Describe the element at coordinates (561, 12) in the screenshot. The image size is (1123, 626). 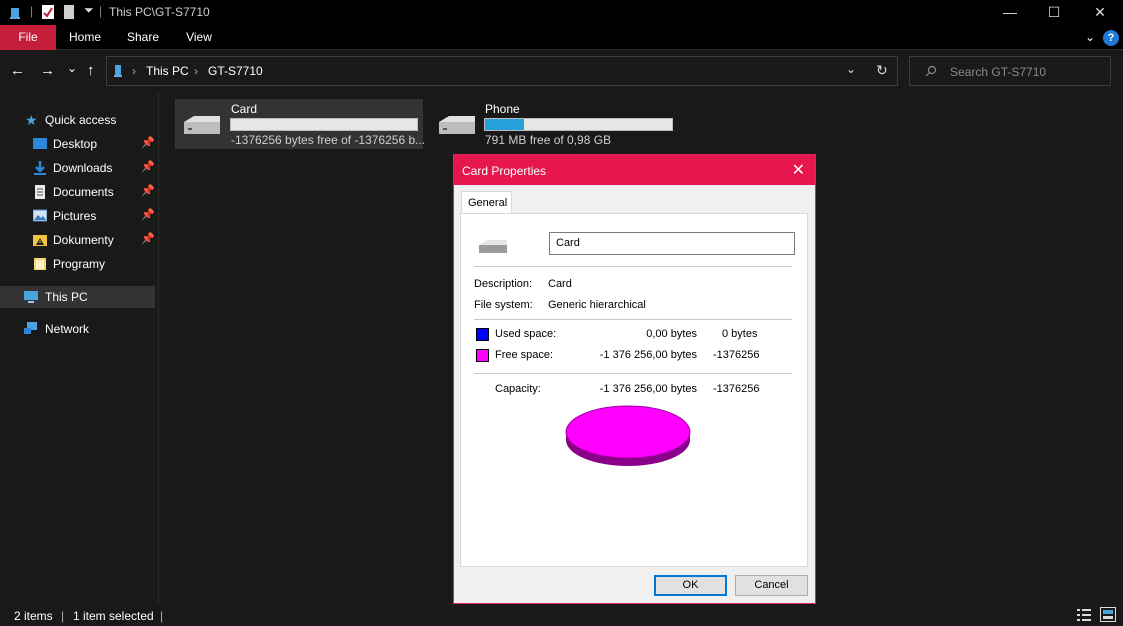
I see `title-bar: | ⏷ | This PC\GT-S7710 — ☐ ✕` at that location.